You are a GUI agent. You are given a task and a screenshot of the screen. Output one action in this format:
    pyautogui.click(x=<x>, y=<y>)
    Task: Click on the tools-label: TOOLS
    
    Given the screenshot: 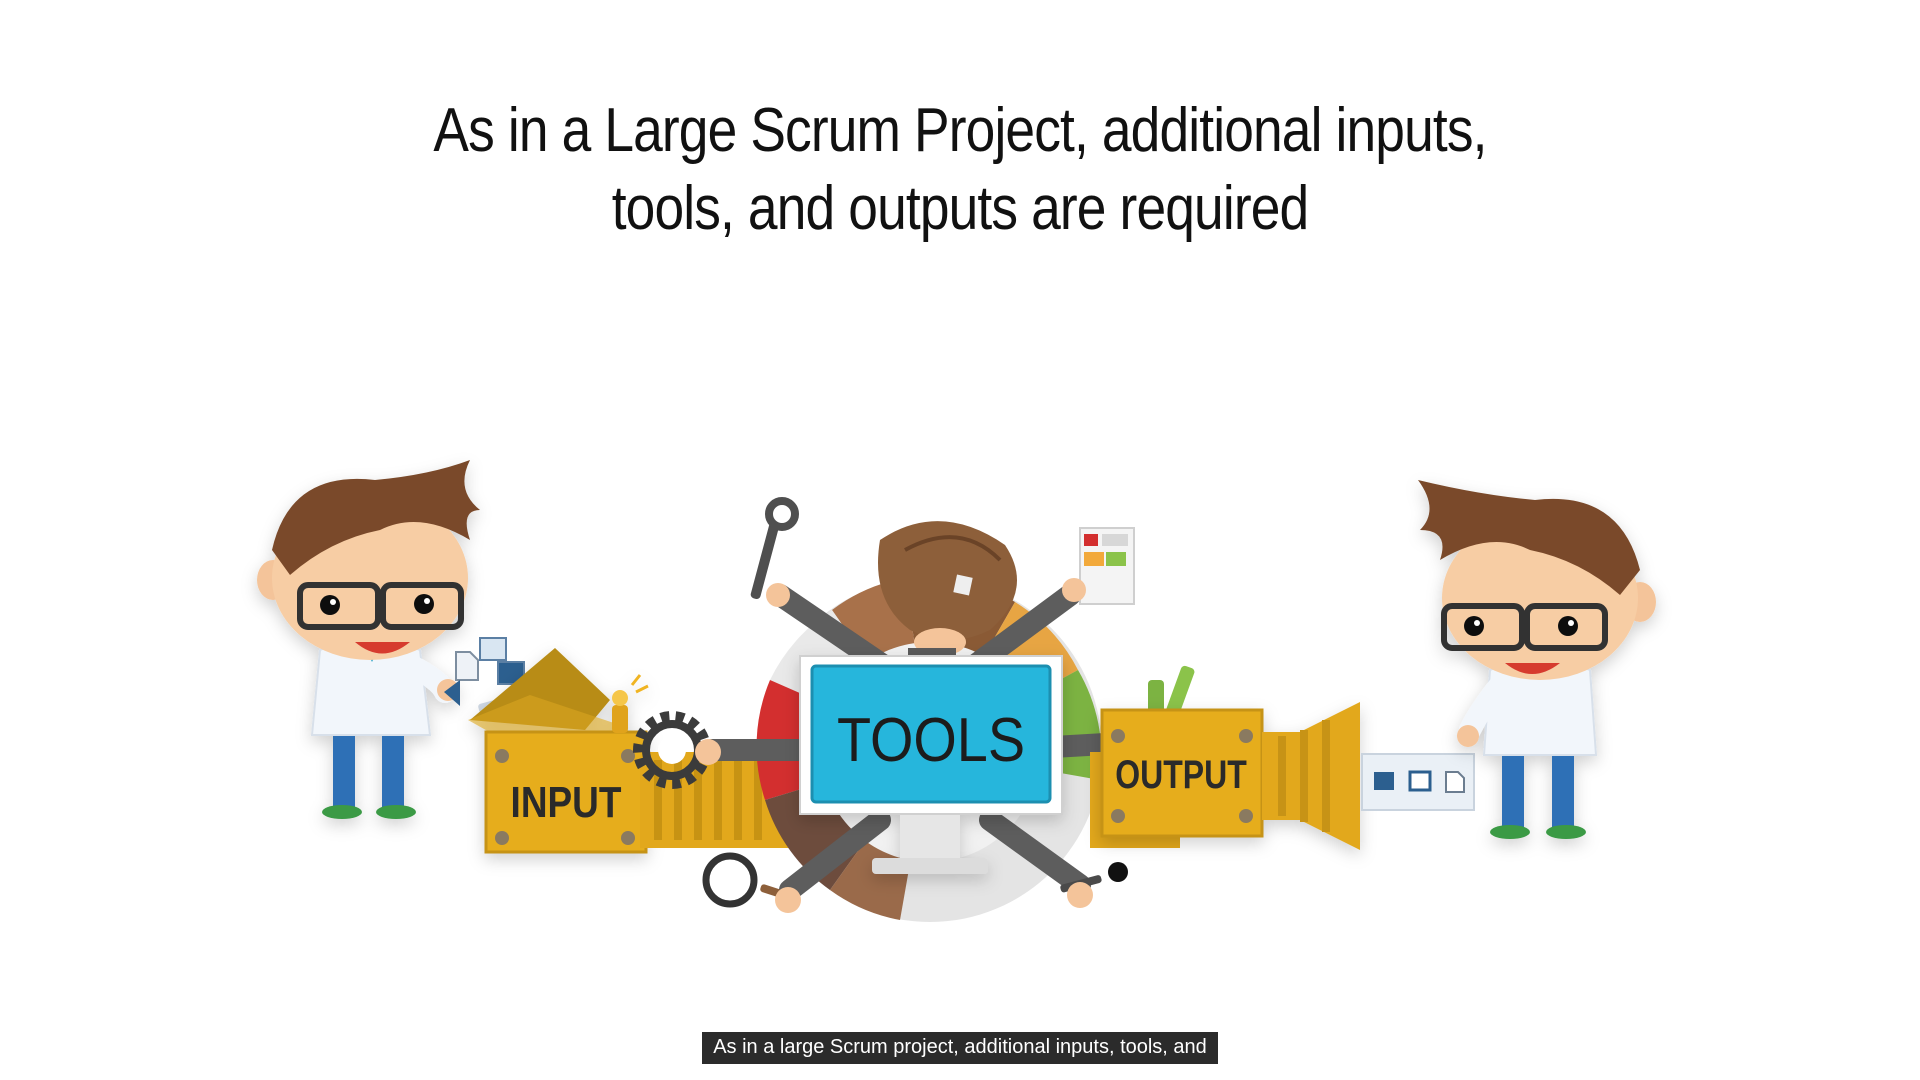 What is the action you would take?
    pyautogui.click(x=931, y=740)
    